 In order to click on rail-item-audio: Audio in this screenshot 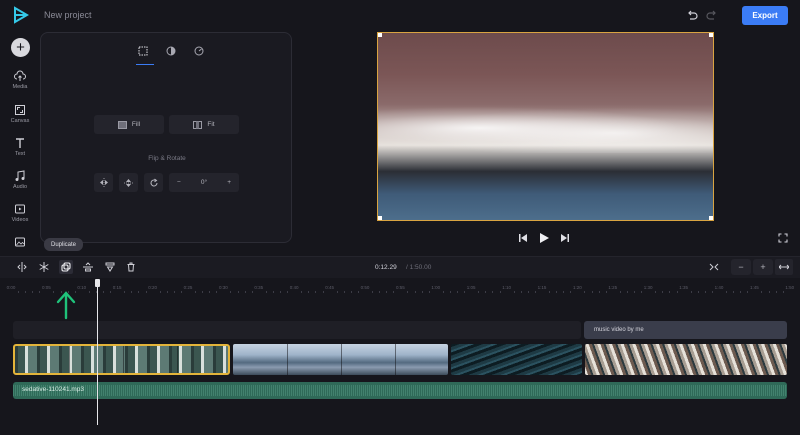, I will do `click(20, 180)`.